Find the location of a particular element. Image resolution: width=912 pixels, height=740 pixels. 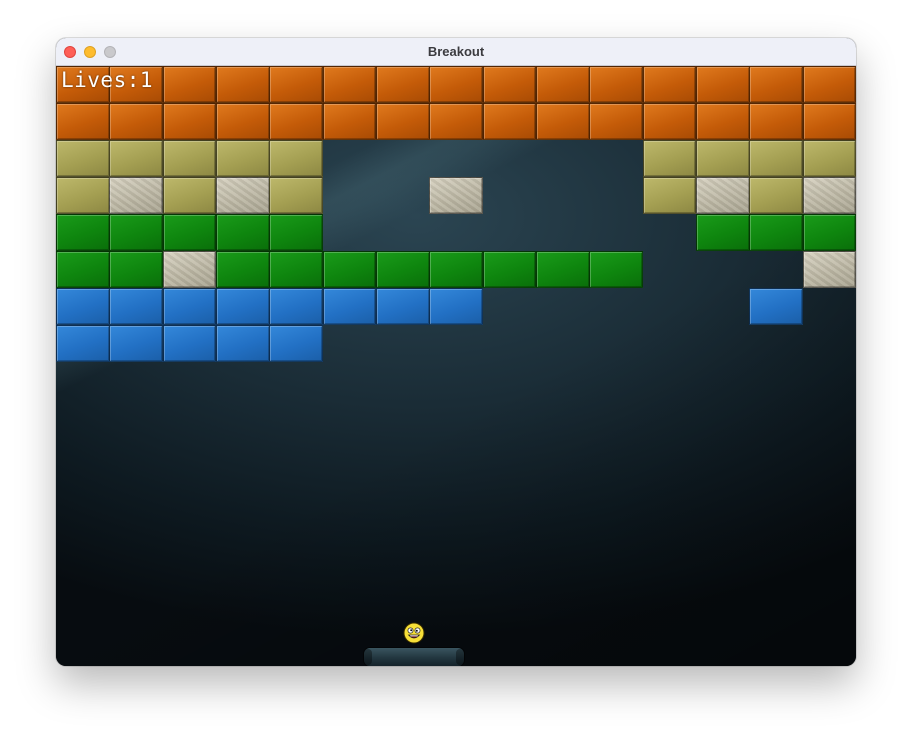

title-bar: Breakout is located at coordinates (456, 52).